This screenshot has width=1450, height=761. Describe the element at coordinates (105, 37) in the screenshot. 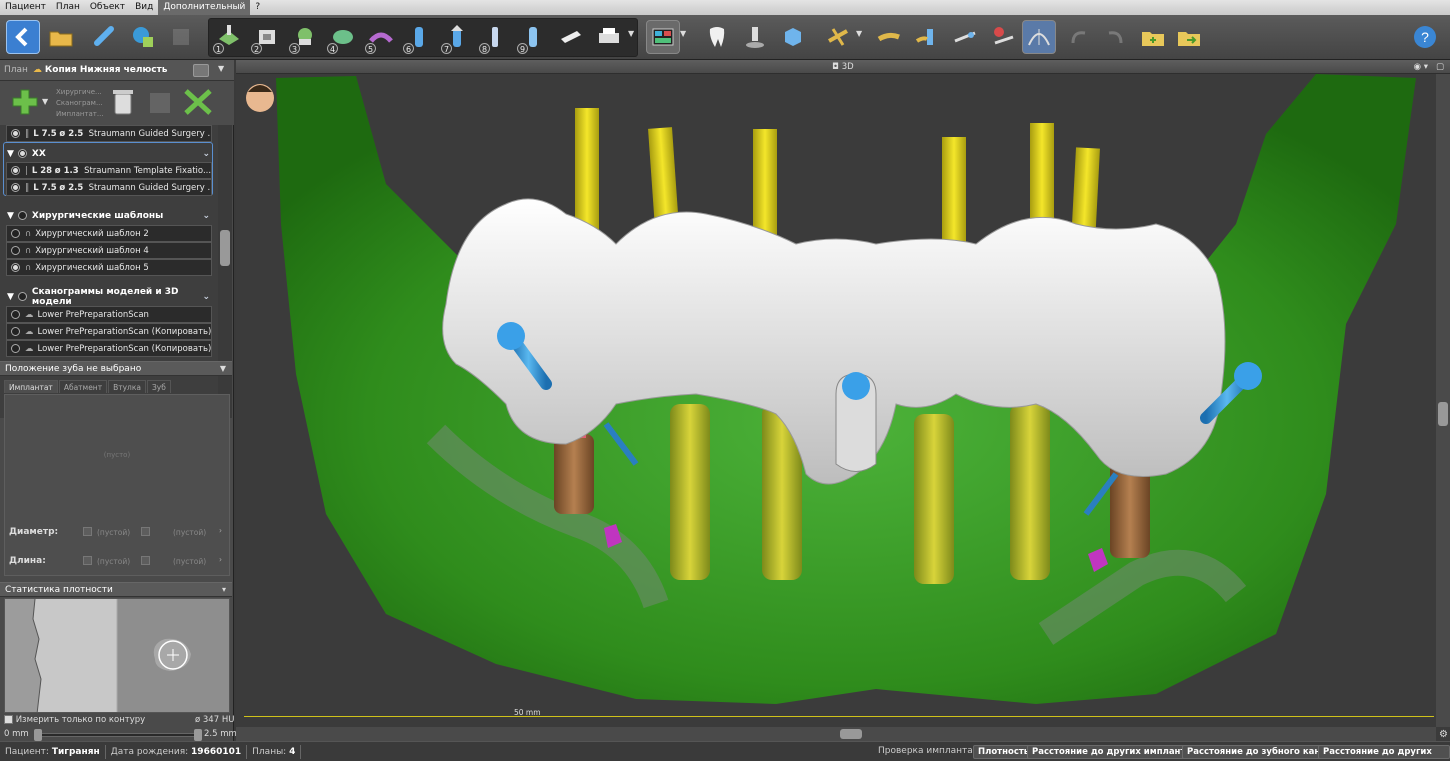

I see `link-button` at that location.